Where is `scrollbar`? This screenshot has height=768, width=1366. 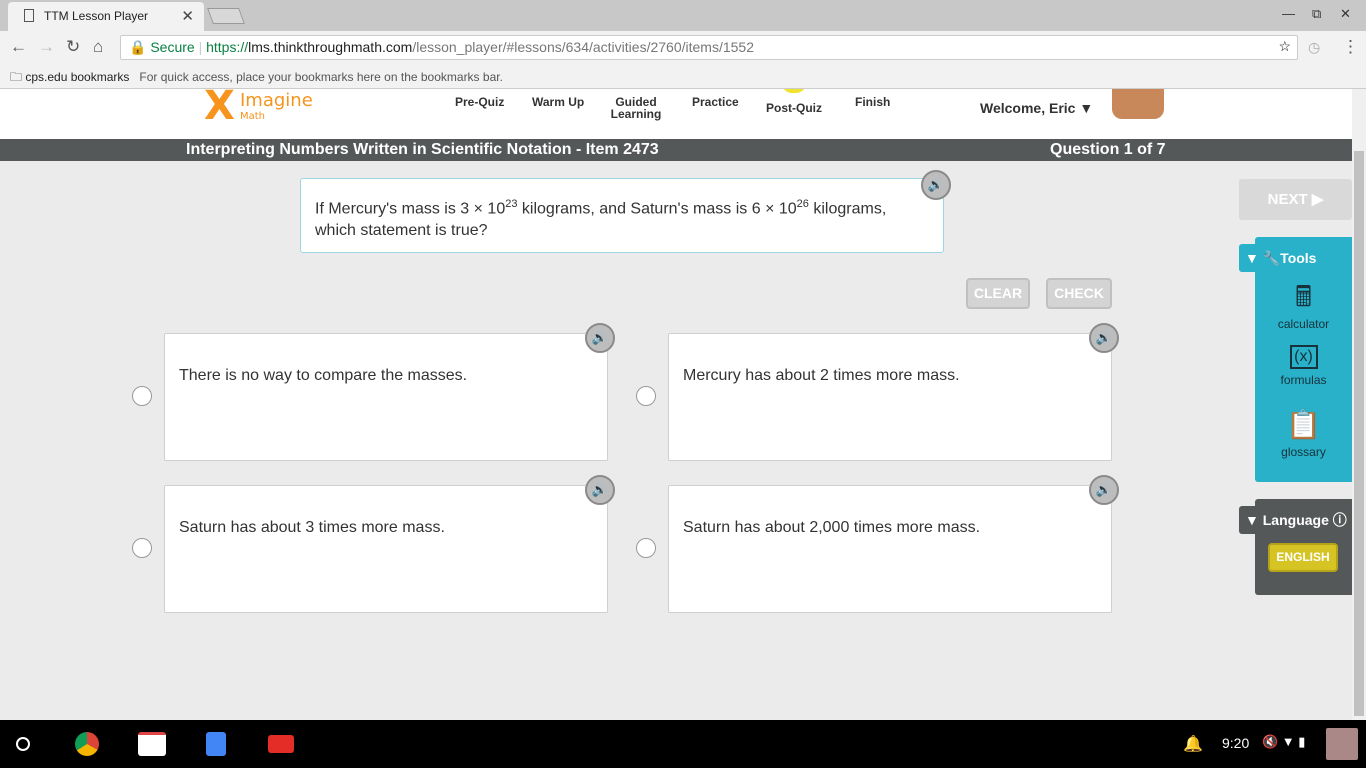
scrollbar is located at coordinates (1359, 404).